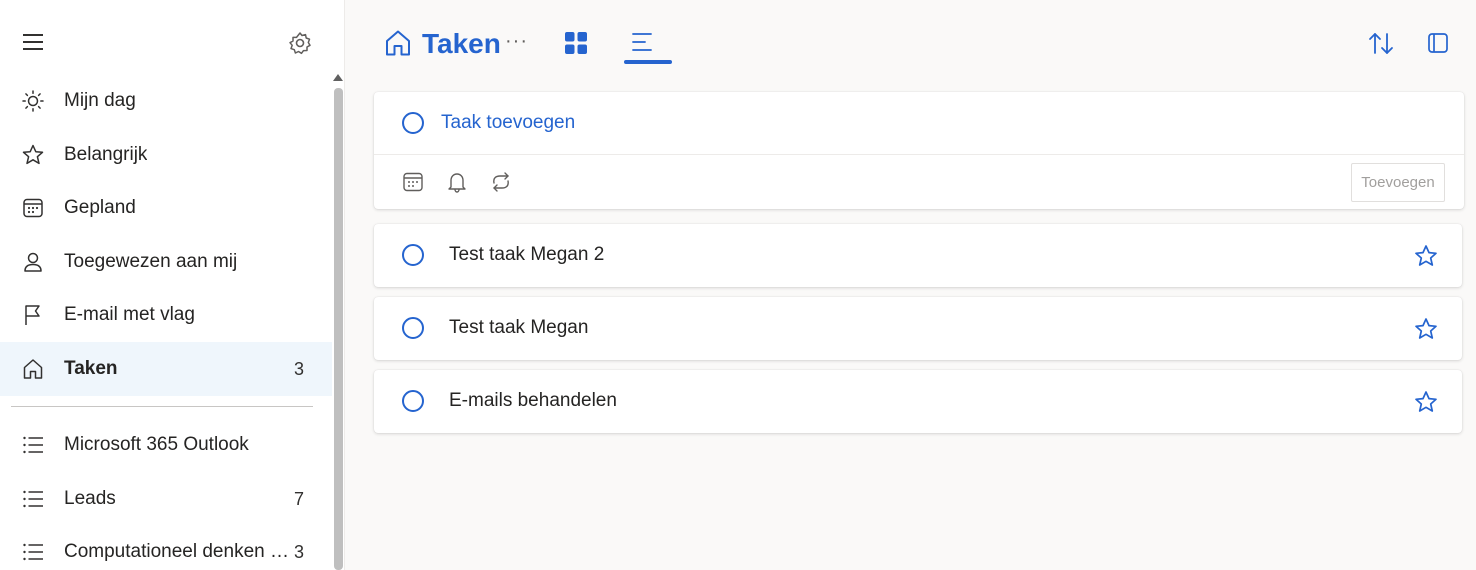 The height and width of the screenshot is (570, 1476). Describe the element at coordinates (516, 41) in the screenshot. I see `more-options-button: ···` at that location.